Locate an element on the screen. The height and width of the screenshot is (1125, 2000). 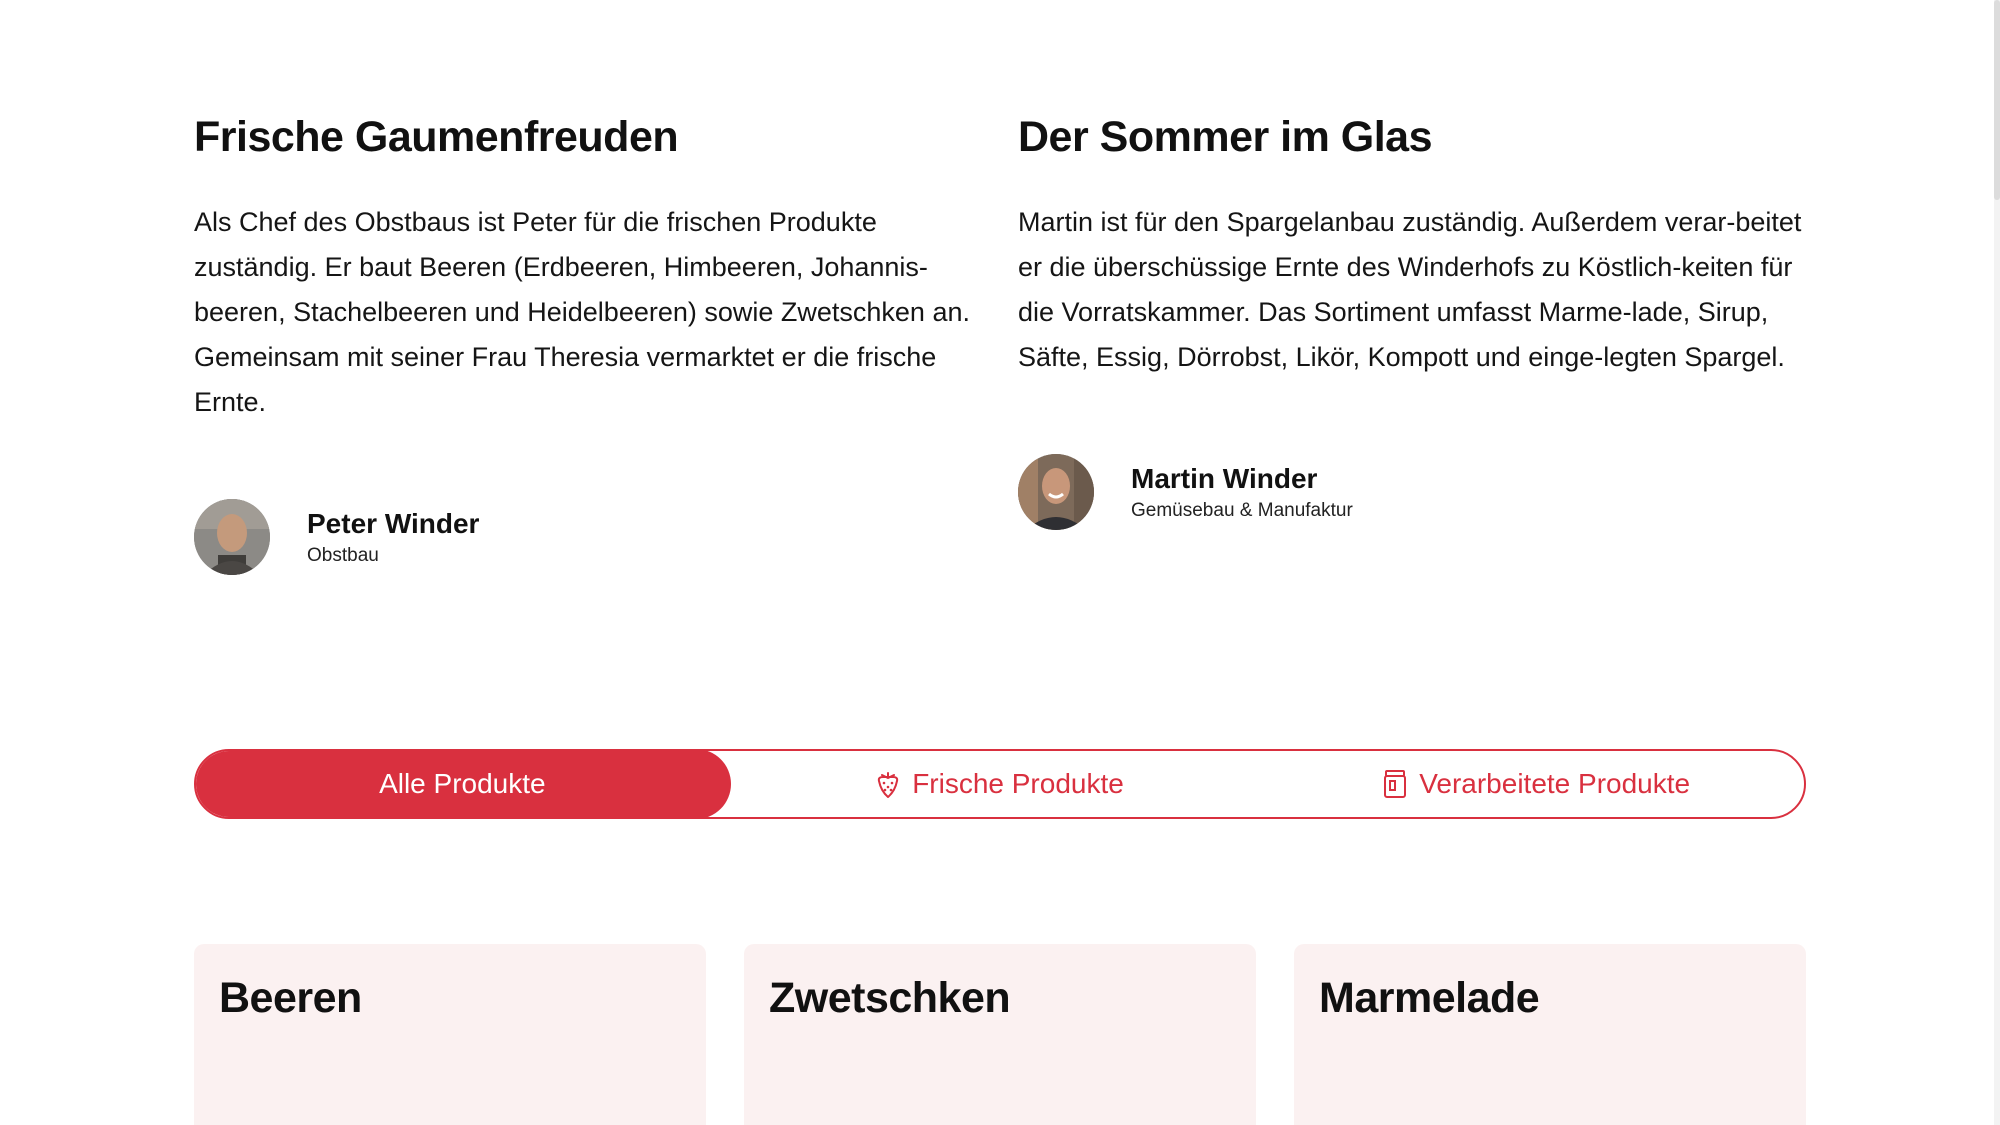
person-info: Martin Winder Gemüsebau & Manufaktur is located at coordinates (1242, 492).